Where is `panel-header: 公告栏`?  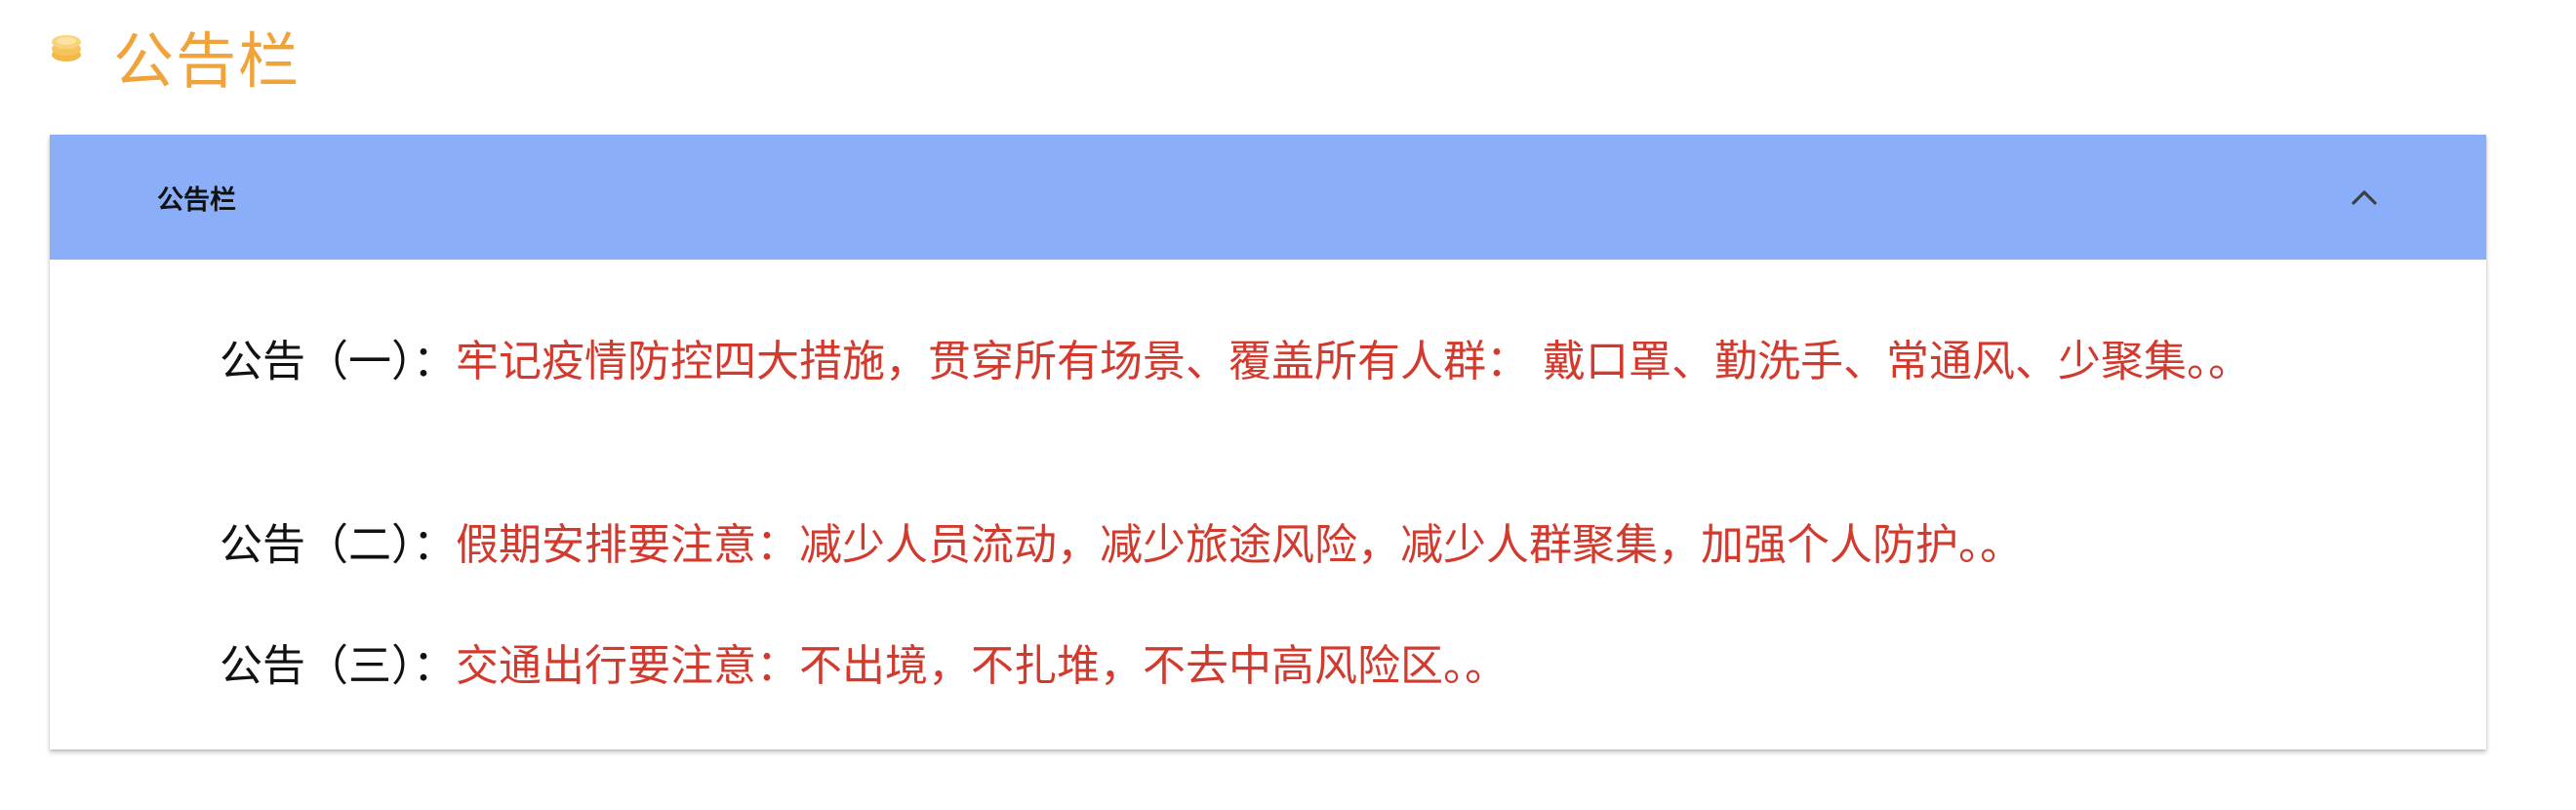
panel-header: 公告栏 is located at coordinates (1268, 198).